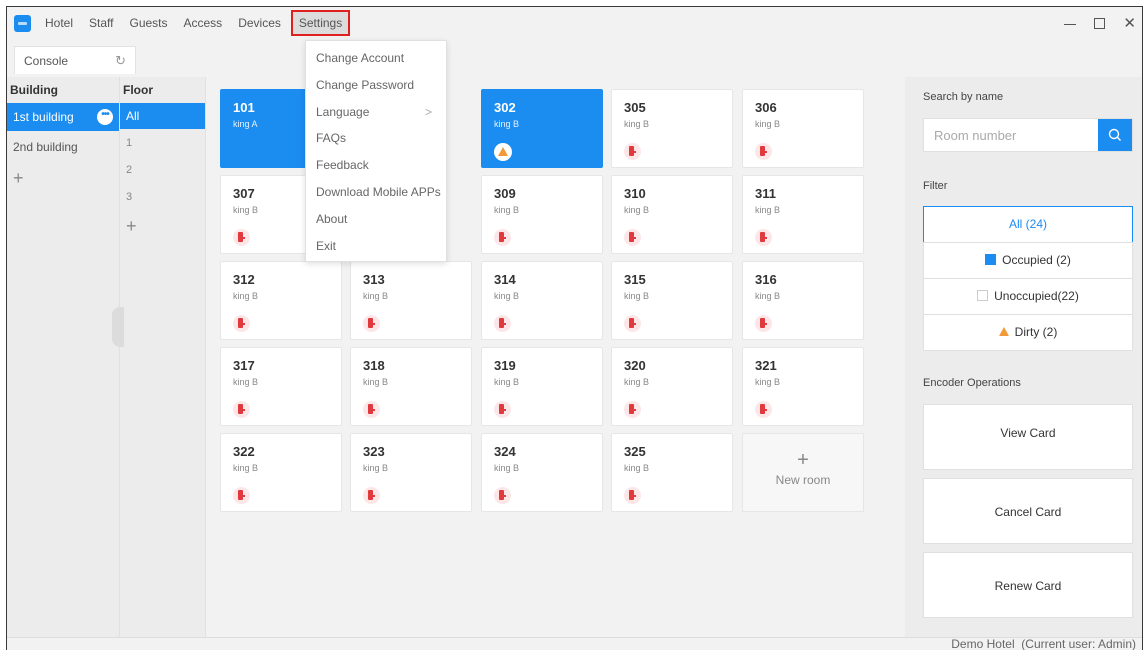  I want to click on menu-hotel: Hotel, so click(59, 23).